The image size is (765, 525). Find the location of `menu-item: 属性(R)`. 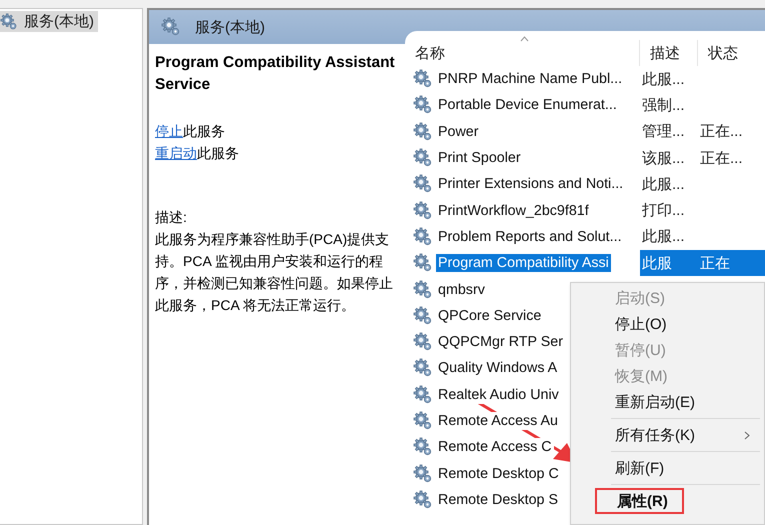

menu-item: 属性(R) is located at coordinates (639, 501).